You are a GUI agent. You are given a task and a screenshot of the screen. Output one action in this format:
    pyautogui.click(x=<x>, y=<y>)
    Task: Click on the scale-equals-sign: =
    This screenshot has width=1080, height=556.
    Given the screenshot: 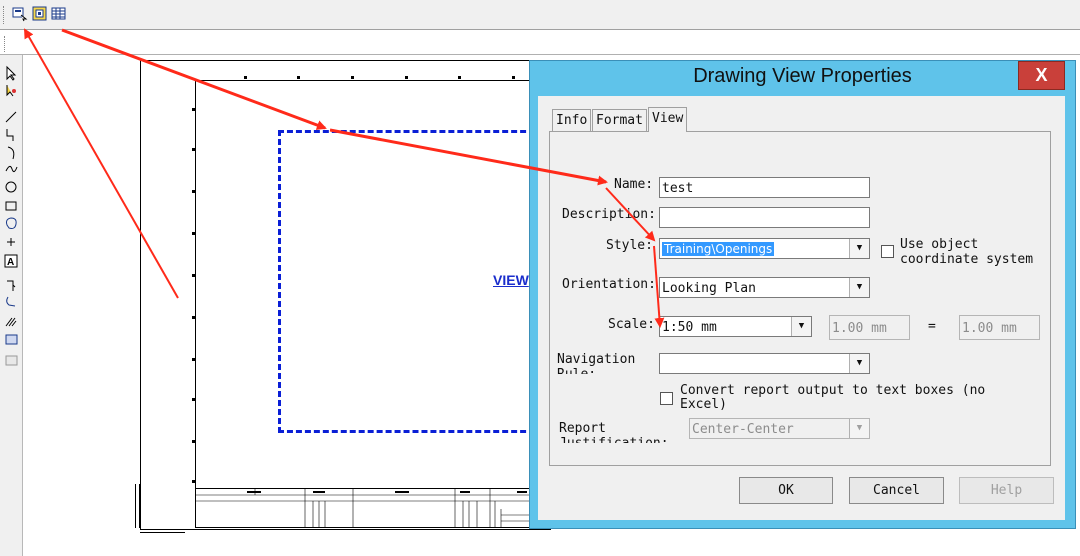 What is the action you would take?
    pyautogui.click(x=932, y=326)
    